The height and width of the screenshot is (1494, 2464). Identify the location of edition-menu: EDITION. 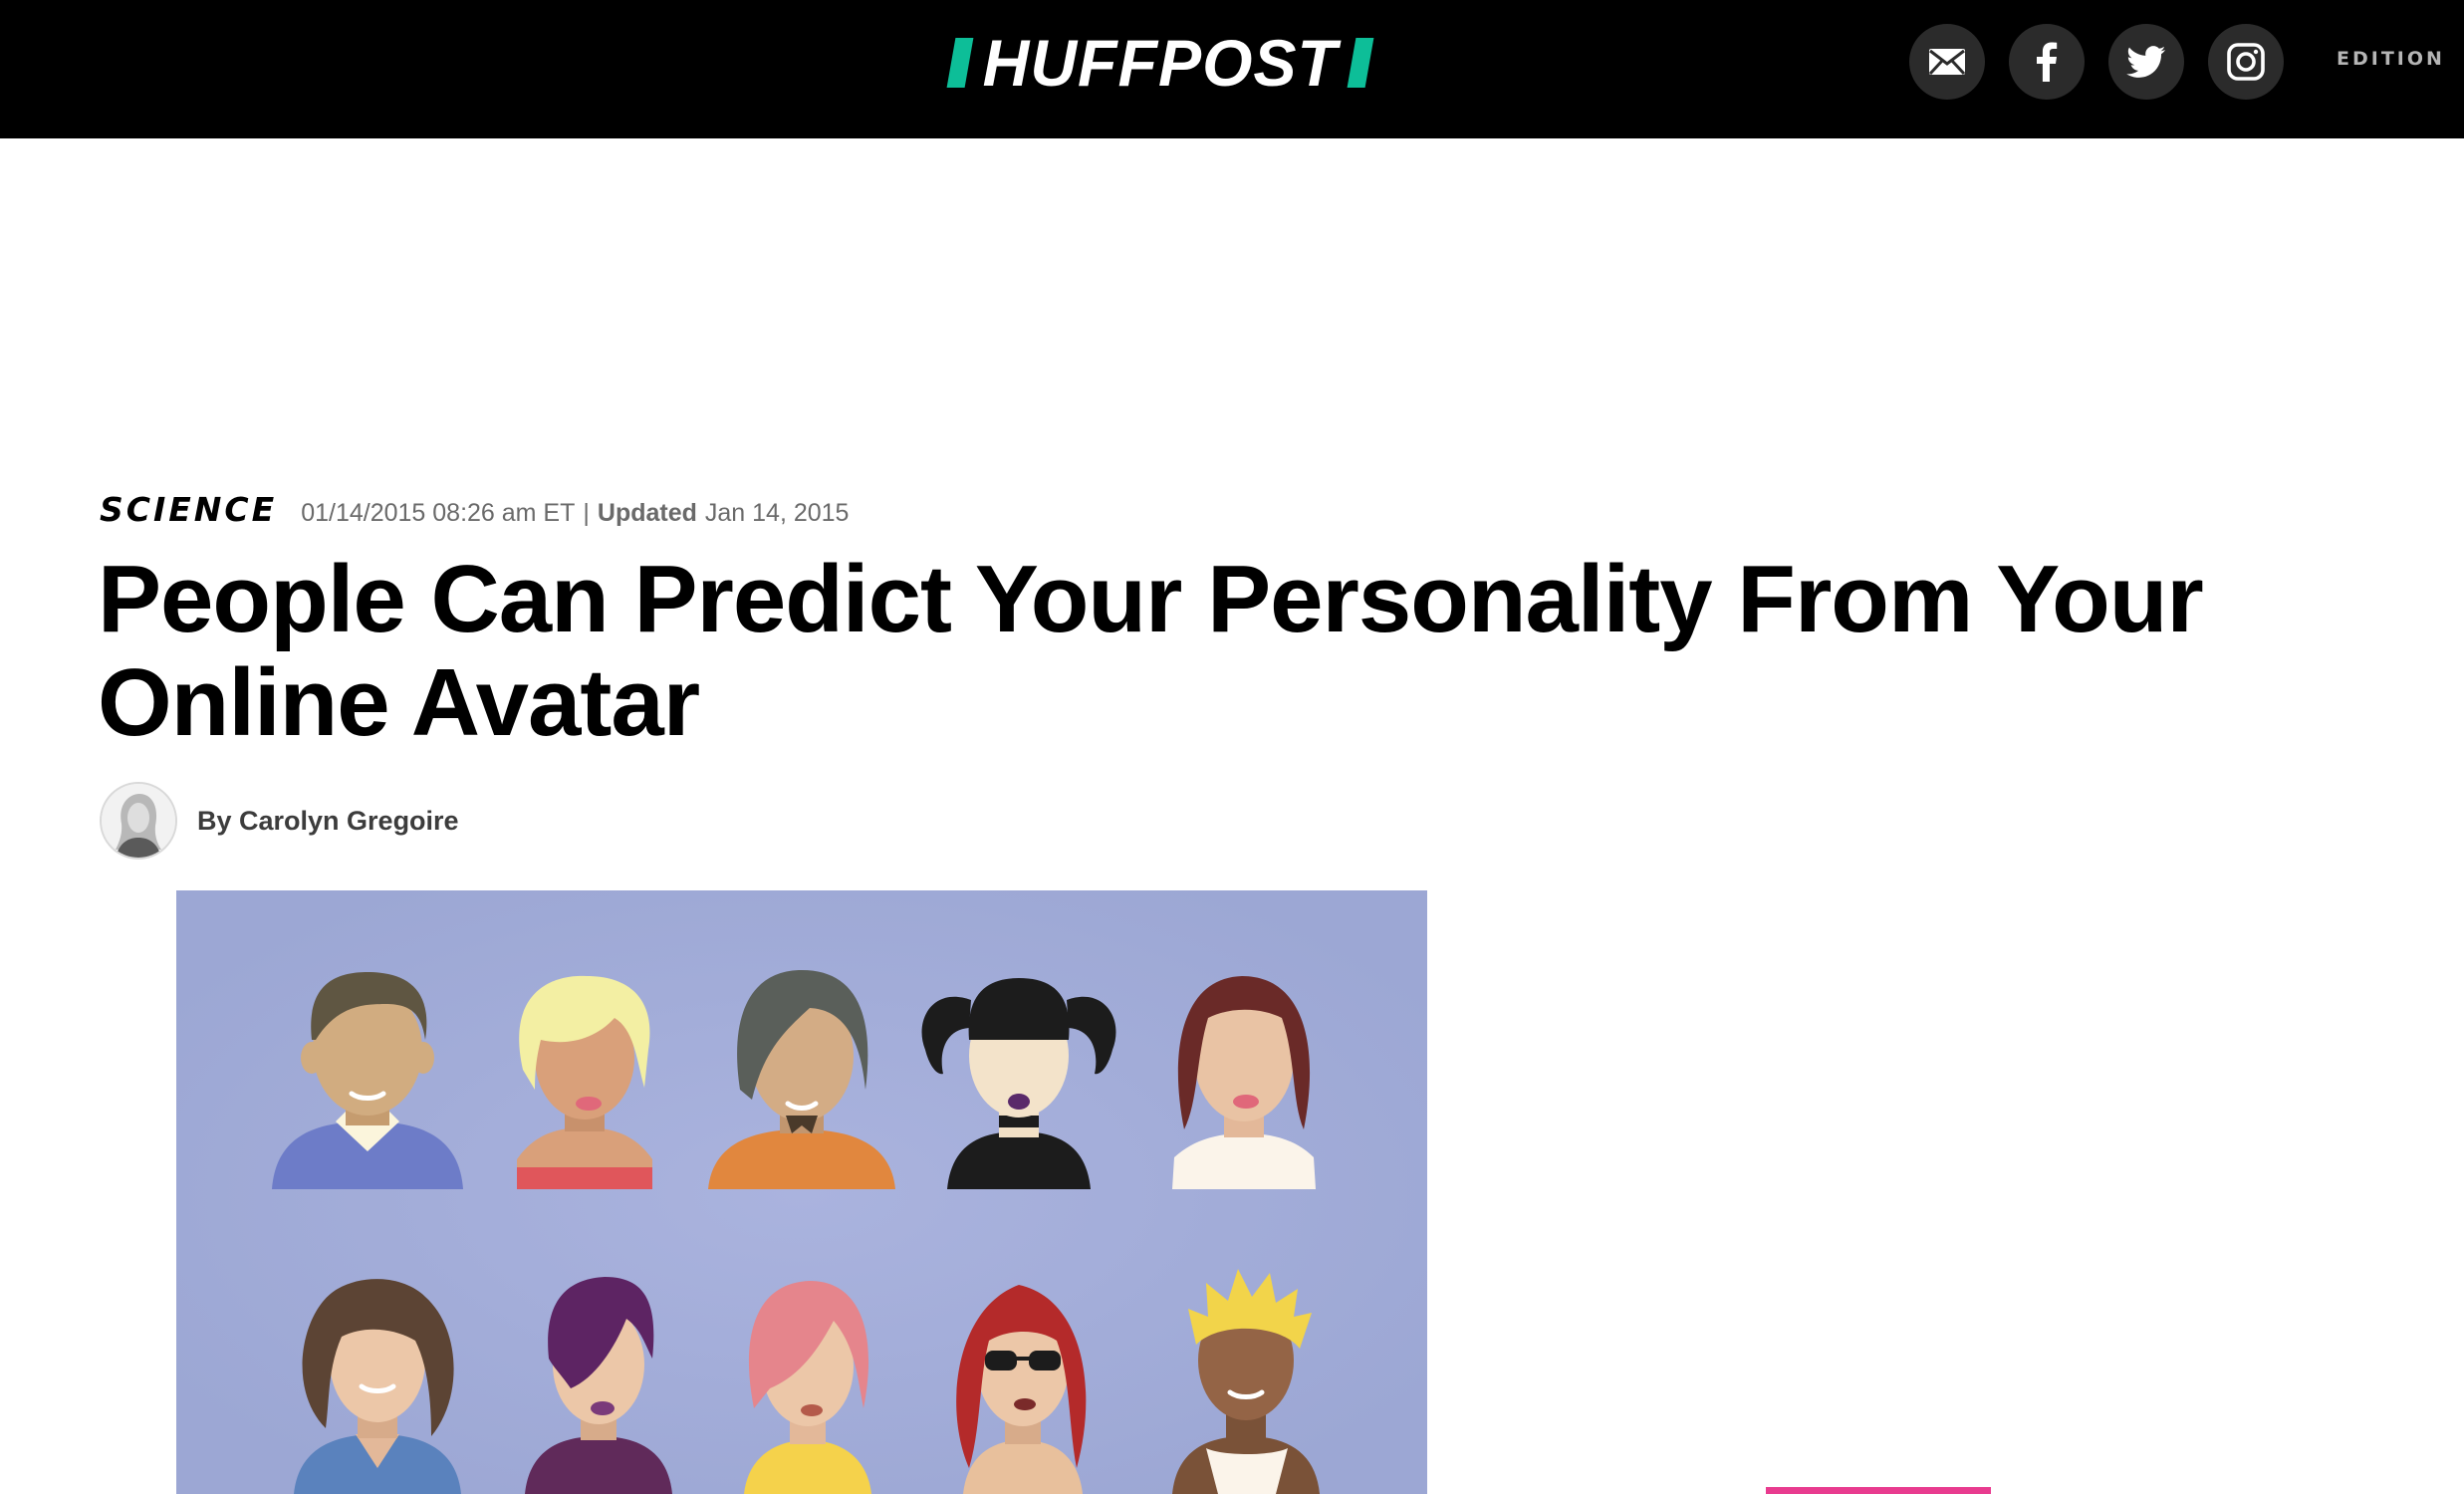
(2391, 59).